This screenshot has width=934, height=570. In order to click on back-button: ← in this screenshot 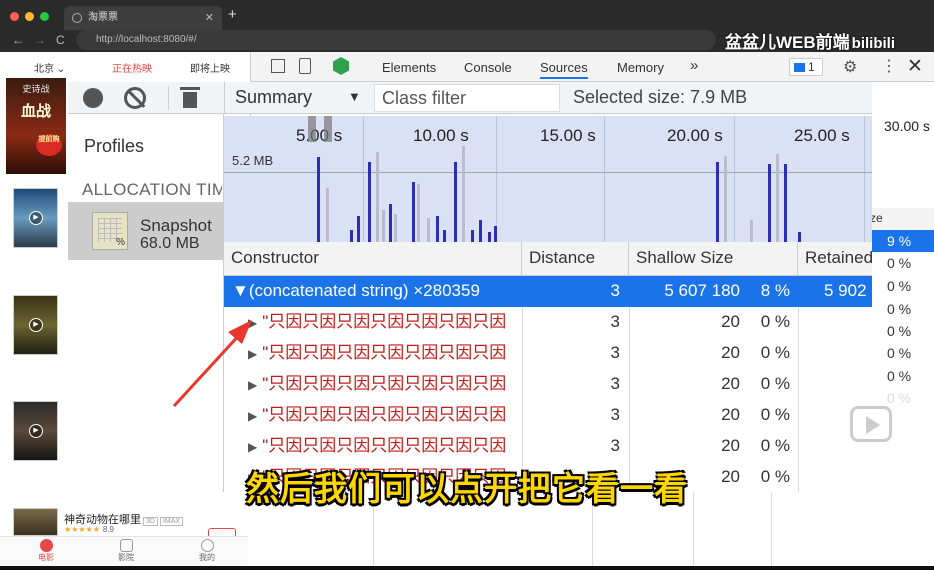, I will do `click(18, 40)`.